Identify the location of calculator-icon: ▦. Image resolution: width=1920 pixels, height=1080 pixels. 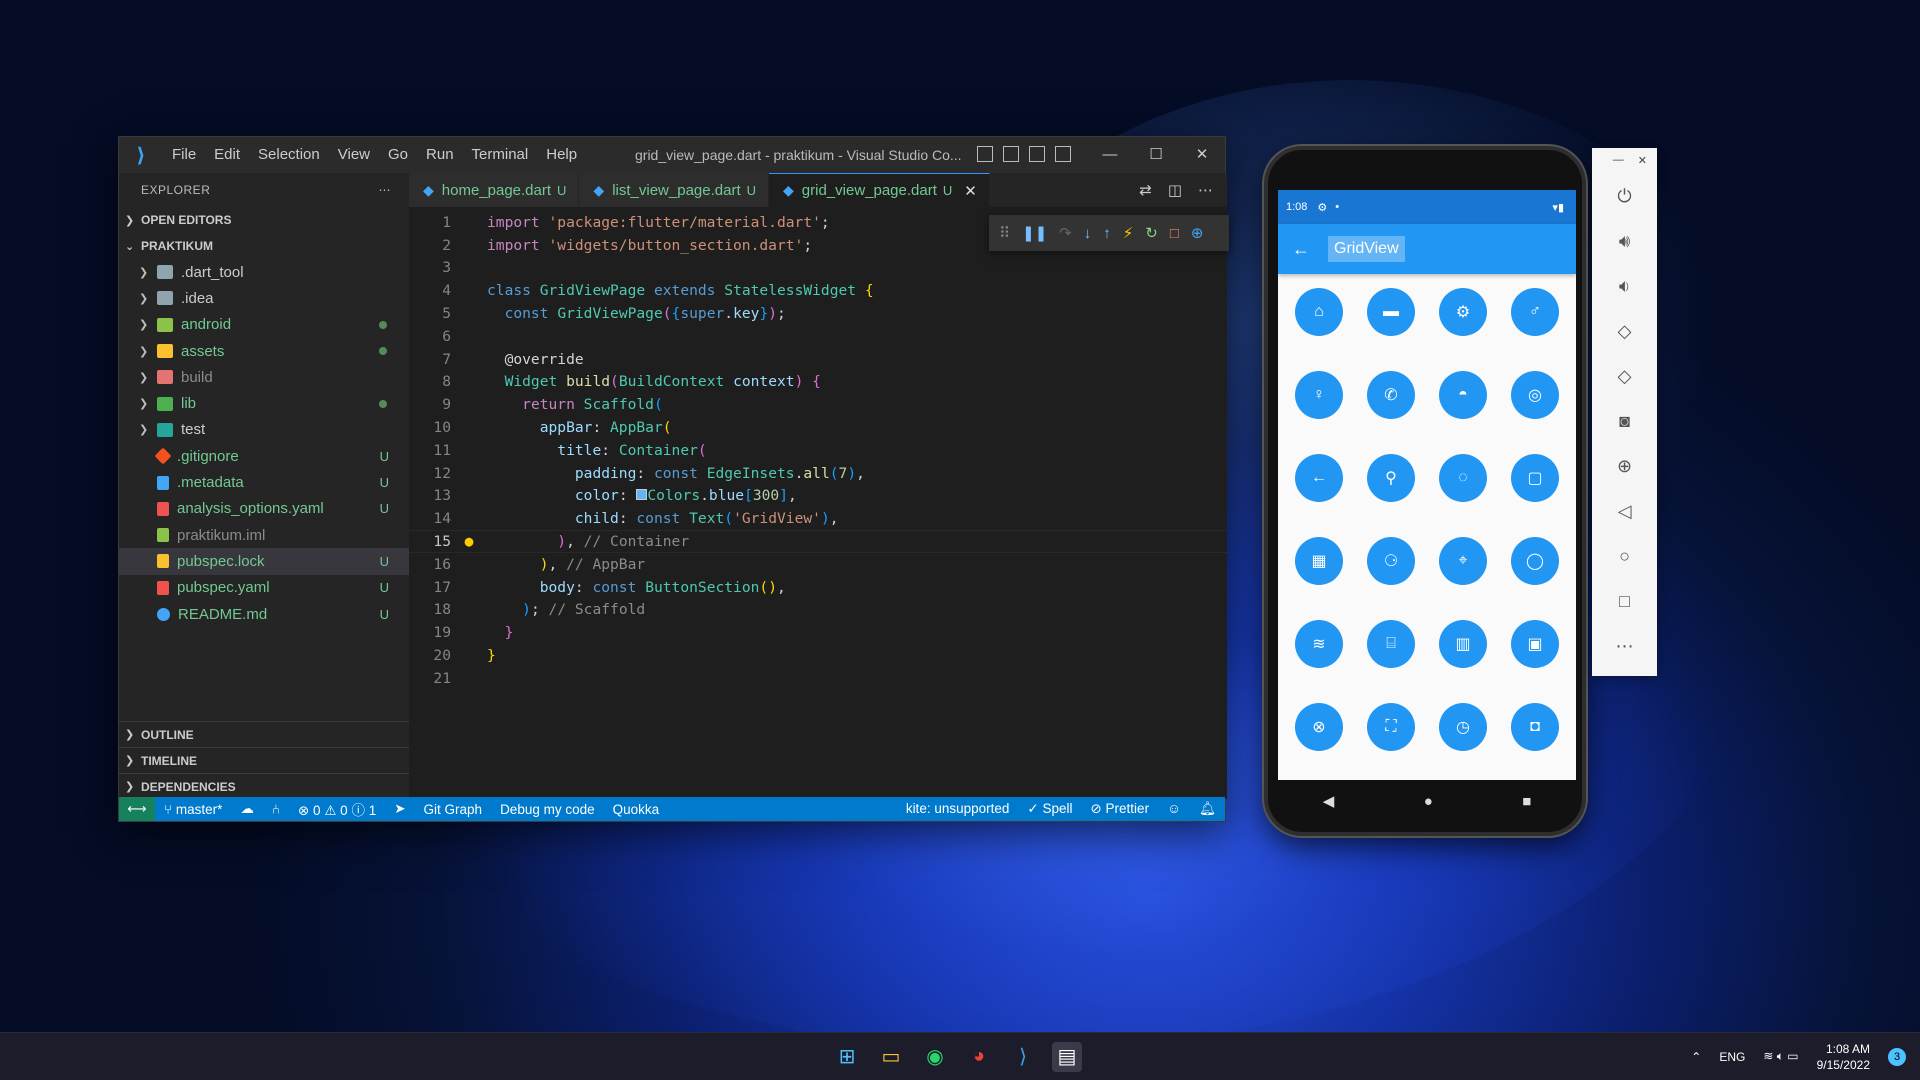
(1319, 561).